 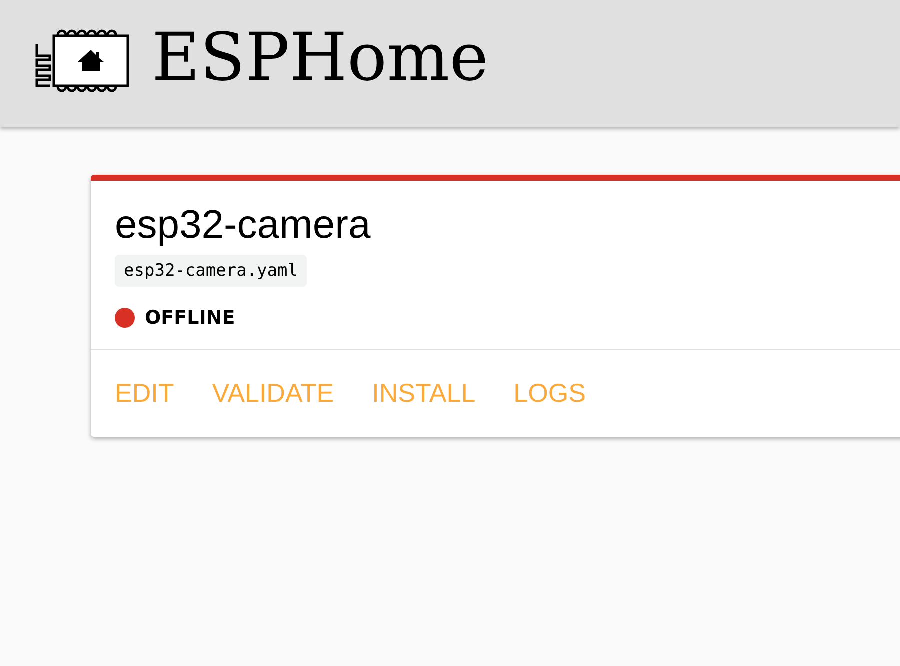 I want to click on device-name: esp32-camera, so click(x=243, y=225).